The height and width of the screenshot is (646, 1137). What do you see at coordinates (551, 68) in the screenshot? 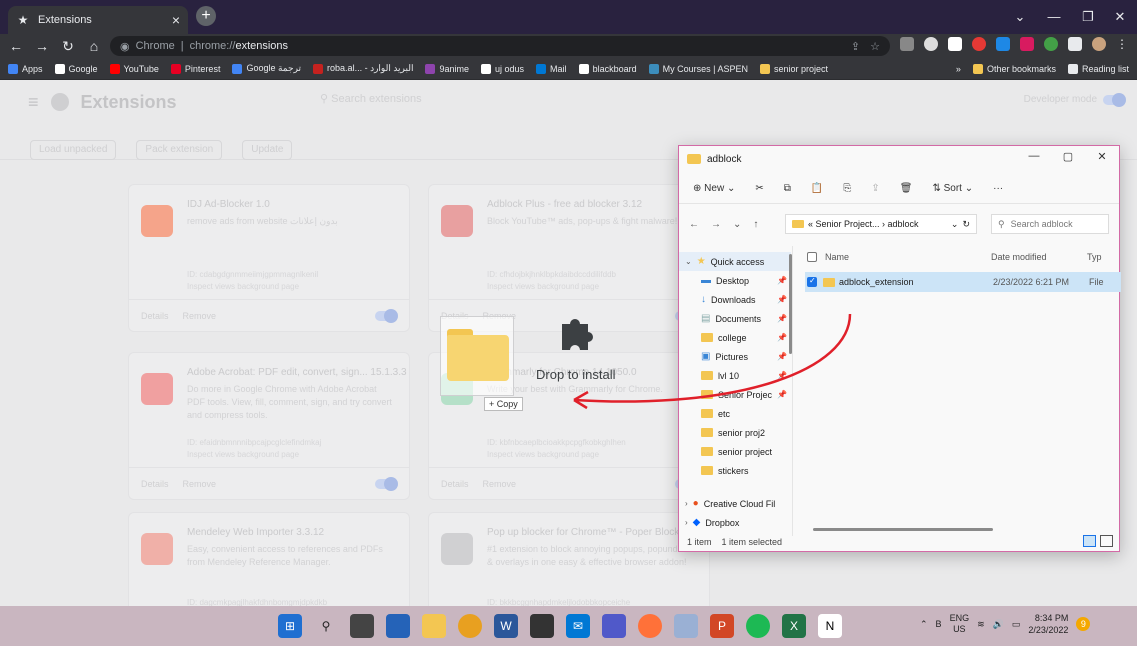
I see `bookmark-item: Mail` at bounding box center [551, 68].